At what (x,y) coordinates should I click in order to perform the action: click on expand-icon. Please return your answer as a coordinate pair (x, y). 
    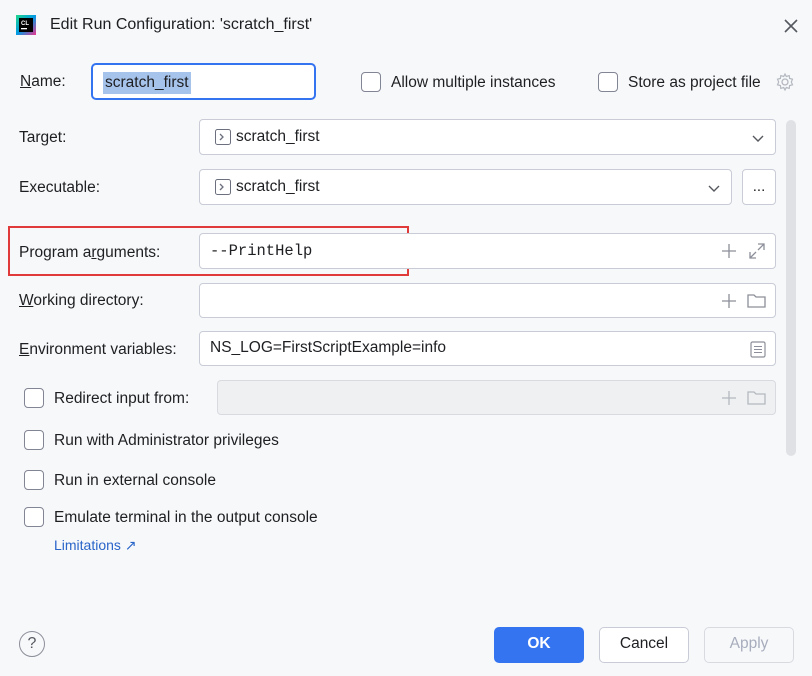
    Looking at the image, I should click on (757, 253).